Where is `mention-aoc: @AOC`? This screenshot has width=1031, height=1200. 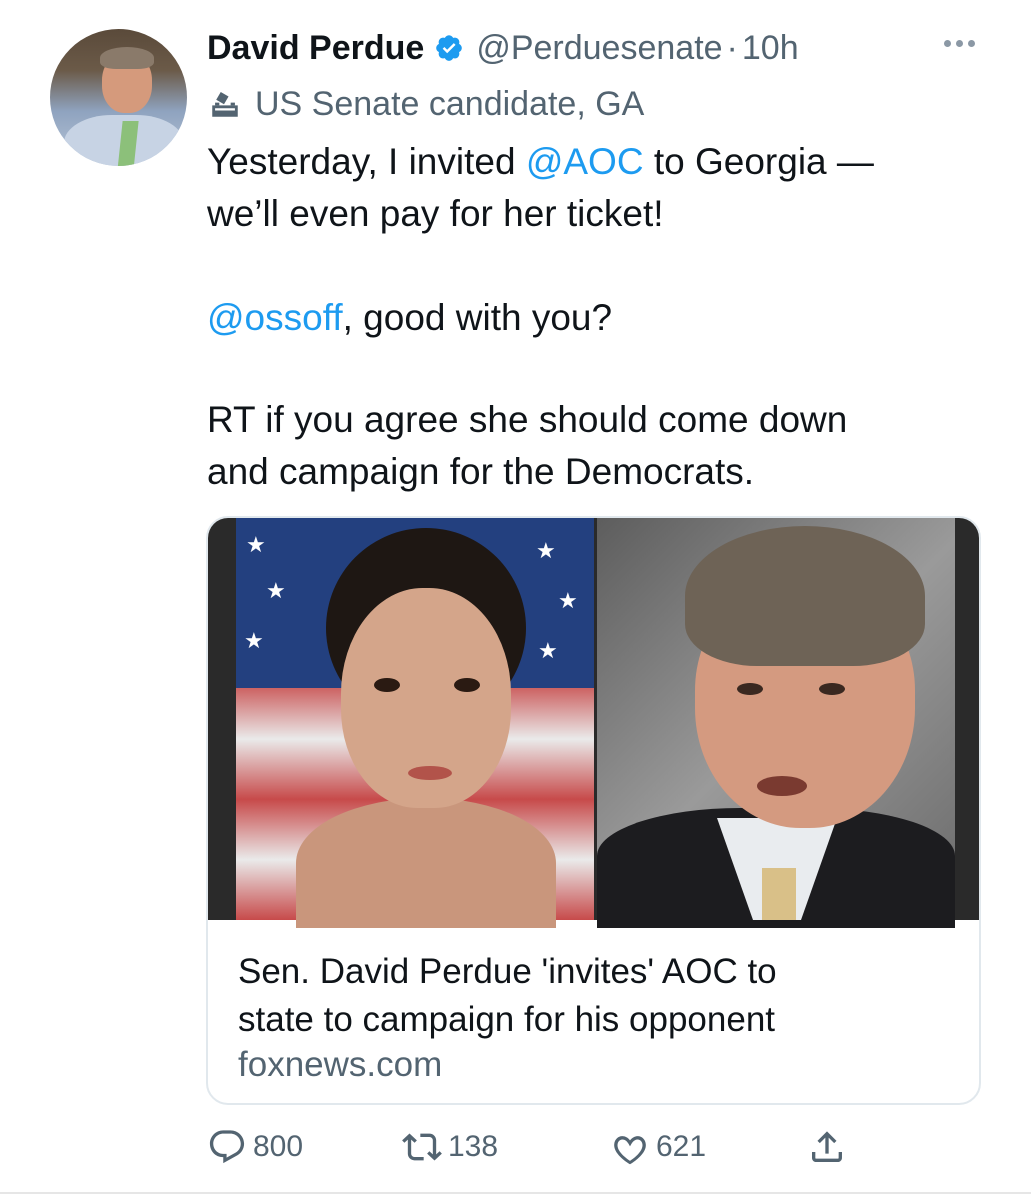 mention-aoc: @AOC is located at coordinates (585, 161).